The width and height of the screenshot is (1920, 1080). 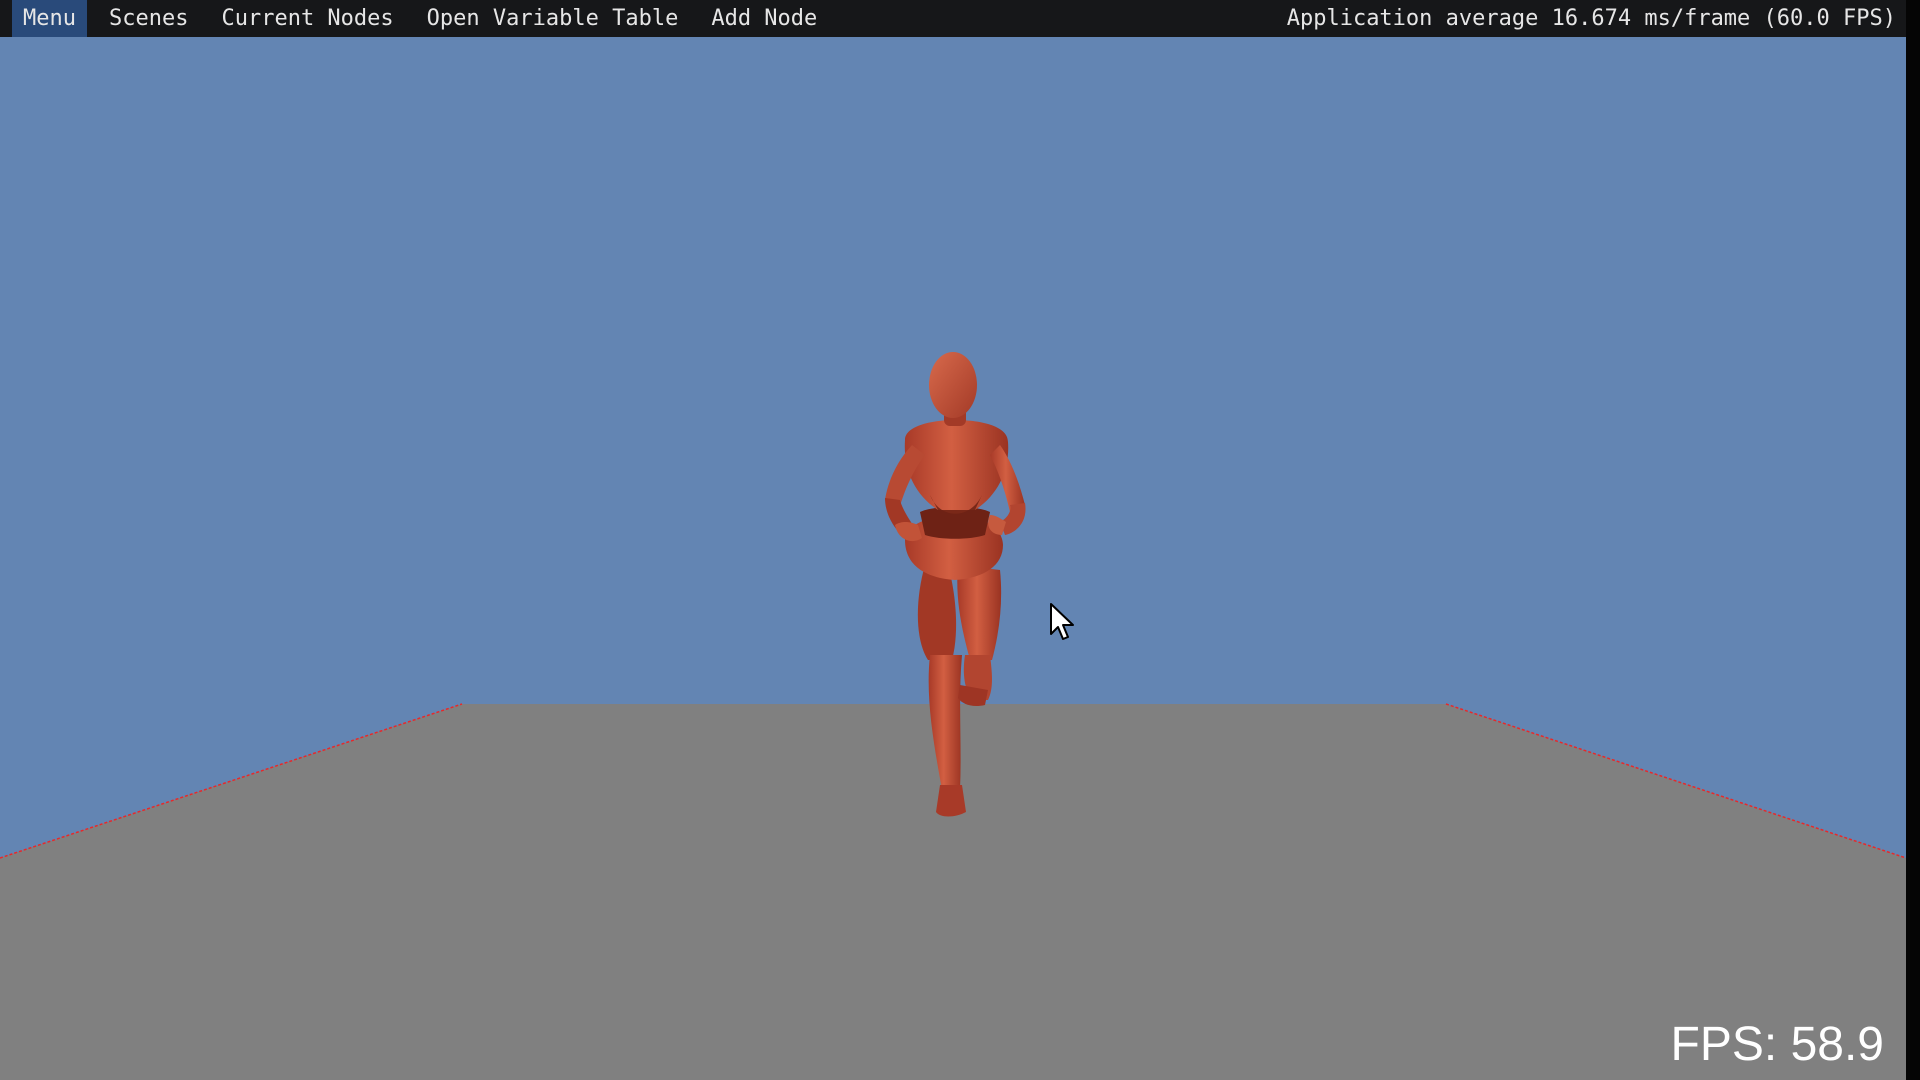 What do you see at coordinates (49, 18) in the screenshot?
I see `menu-item-menu: Menu` at bounding box center [49, 18].